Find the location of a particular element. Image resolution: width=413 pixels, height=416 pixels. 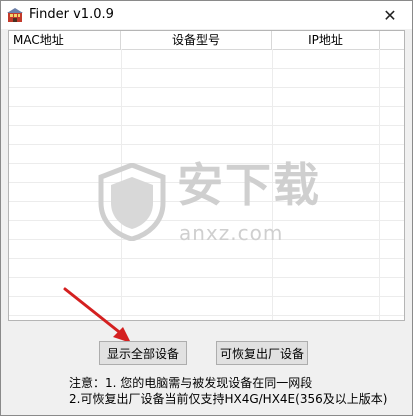

column-header-filler is located at coordinates (392, 40).